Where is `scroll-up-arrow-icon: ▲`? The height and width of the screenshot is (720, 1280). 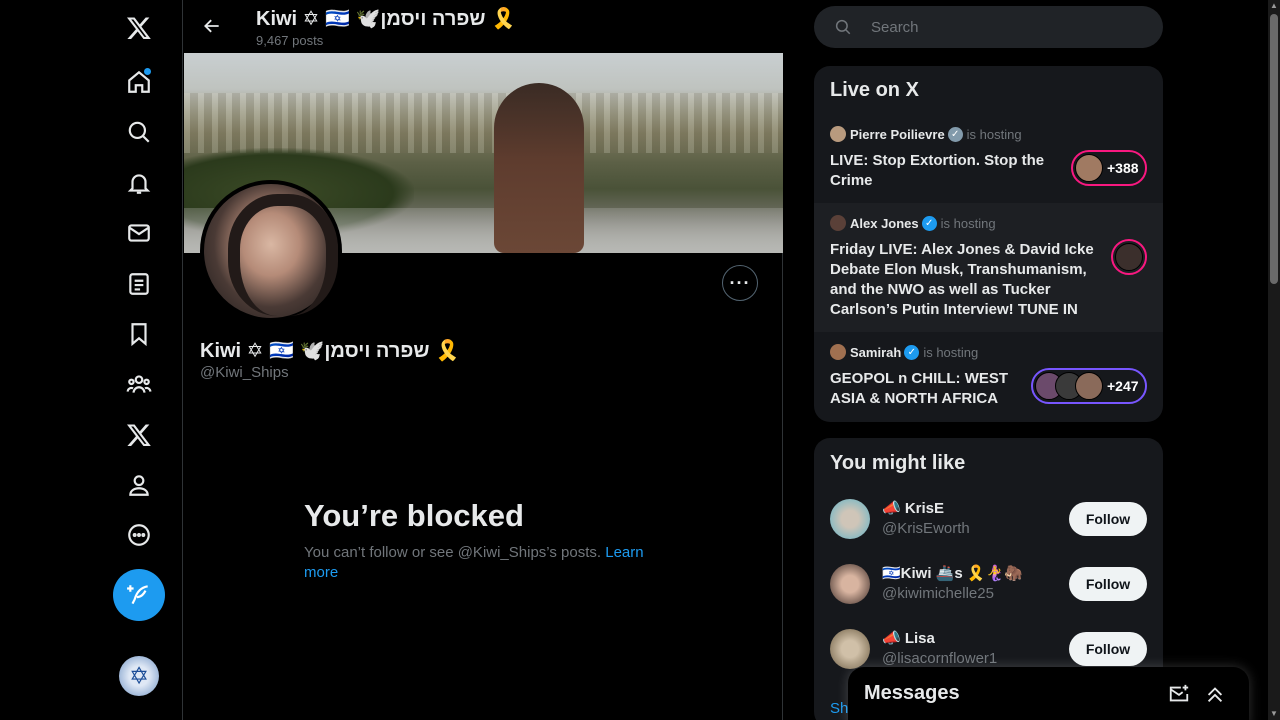 scroll-up-arrow-icon: ▲ is located at coordinates (1274, 6).